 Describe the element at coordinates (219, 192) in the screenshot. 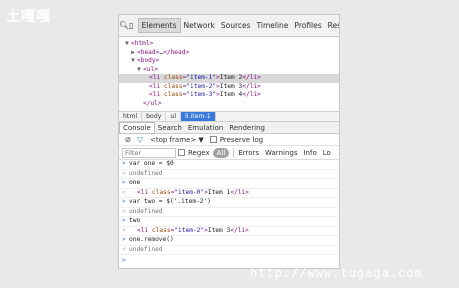

I see `node-text: Item 1` at that location.